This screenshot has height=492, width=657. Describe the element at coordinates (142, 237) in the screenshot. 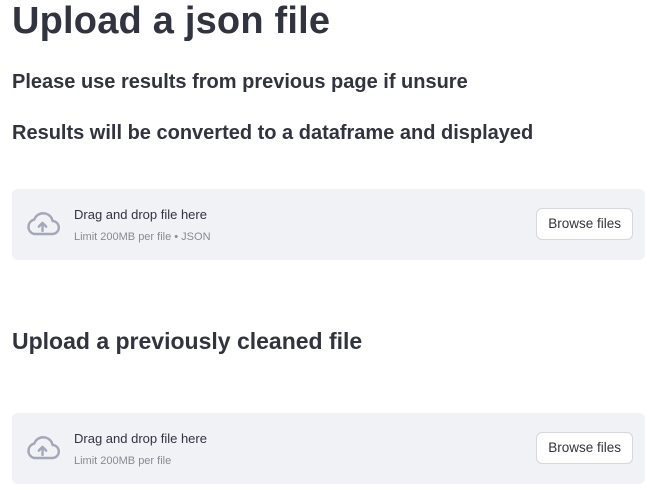

I see `file-limit-label: Limit 200MB per file • JSON` at that location.